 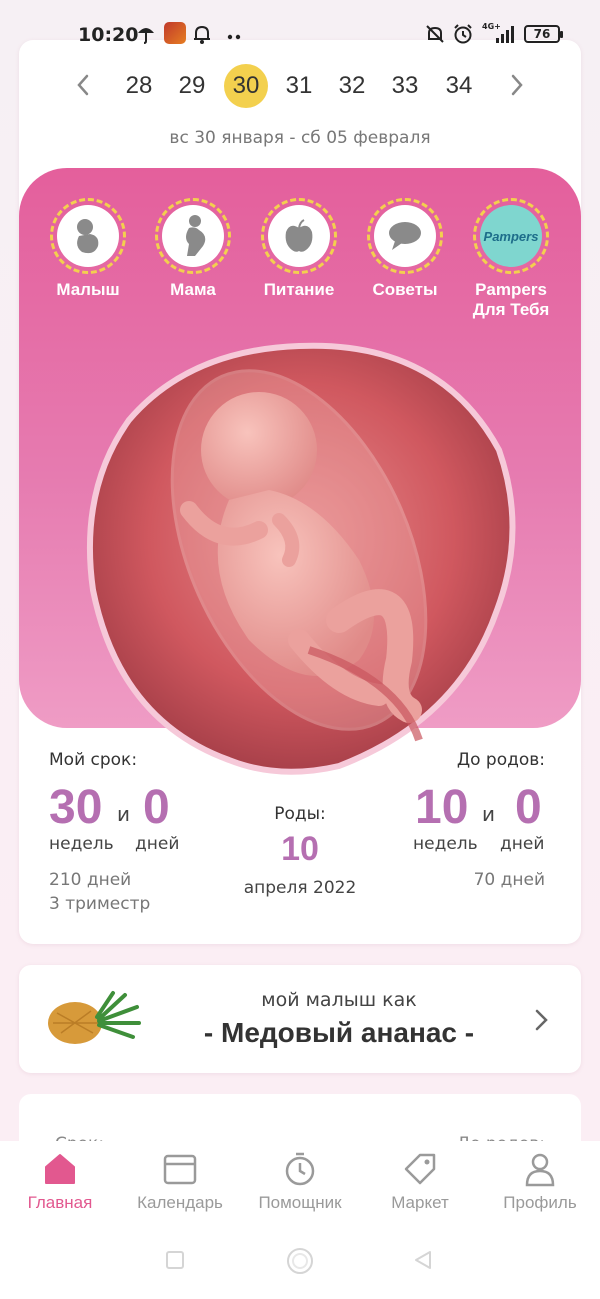 I want to click on term-weeks-value: 30, so click(x=76, y=807).